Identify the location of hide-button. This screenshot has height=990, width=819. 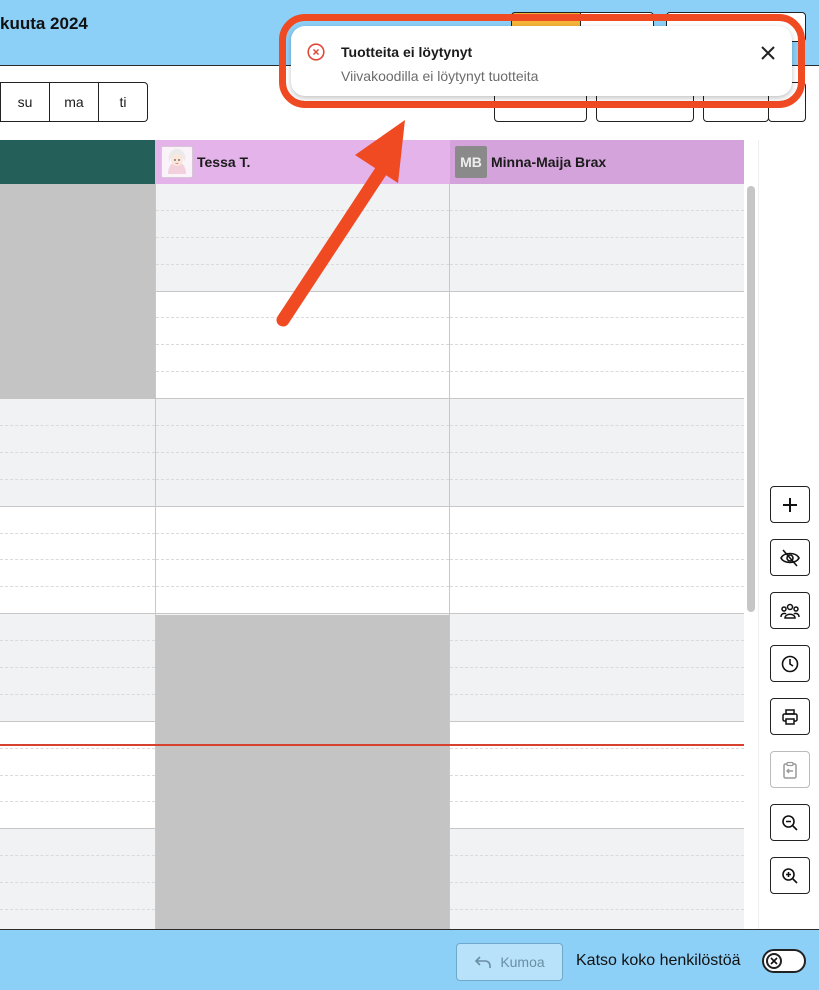
(790, 557).